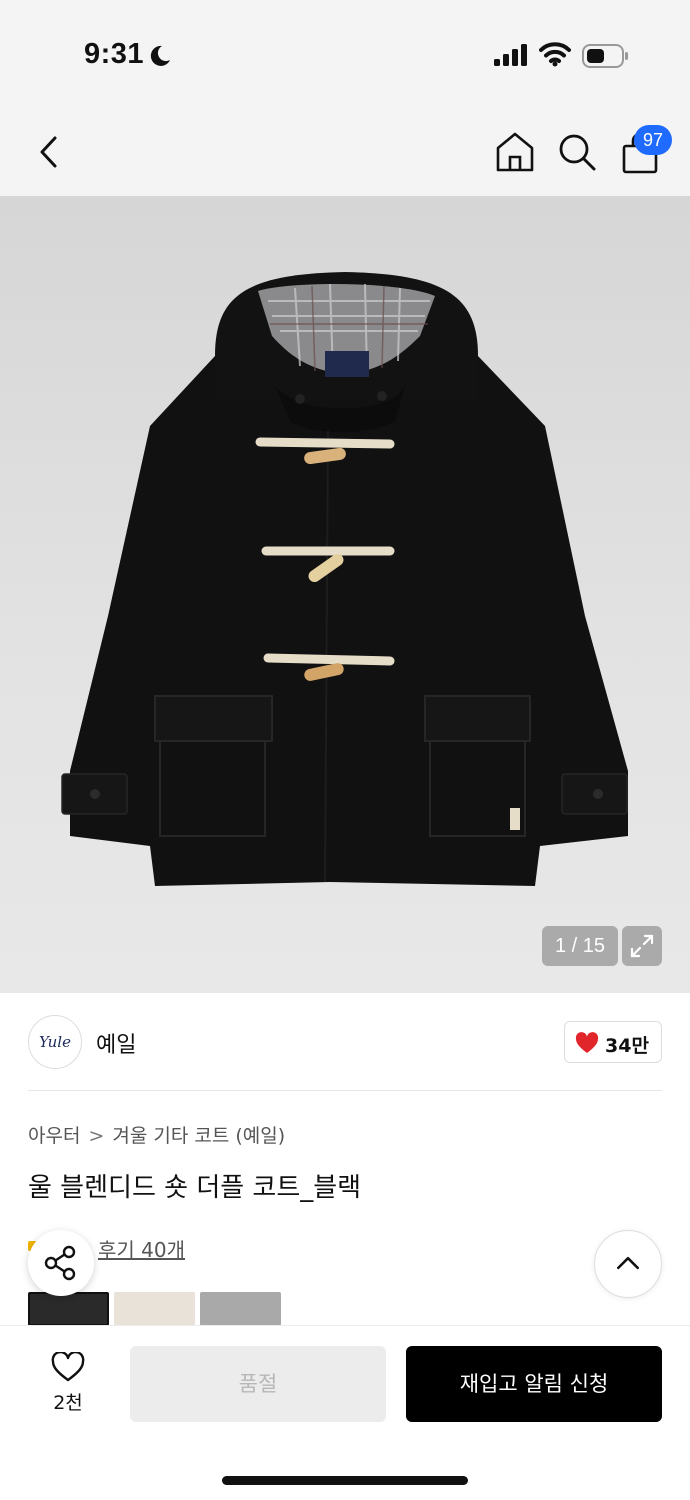 The height and width of the screenshot is (1500, 690). Describe the element at coordinates (198, 1136) in the screenshot. I see `breadcrumb-subcategory: 겨울 기타 코트 (예일)` at that location.